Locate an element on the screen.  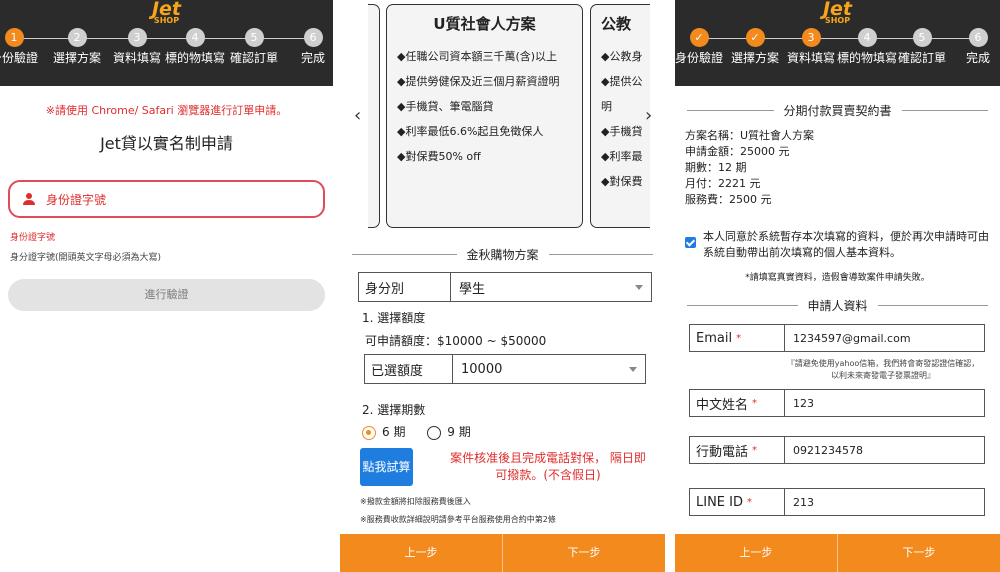
chevron-left-icon: ‹ is located at coordinates (357, 115).